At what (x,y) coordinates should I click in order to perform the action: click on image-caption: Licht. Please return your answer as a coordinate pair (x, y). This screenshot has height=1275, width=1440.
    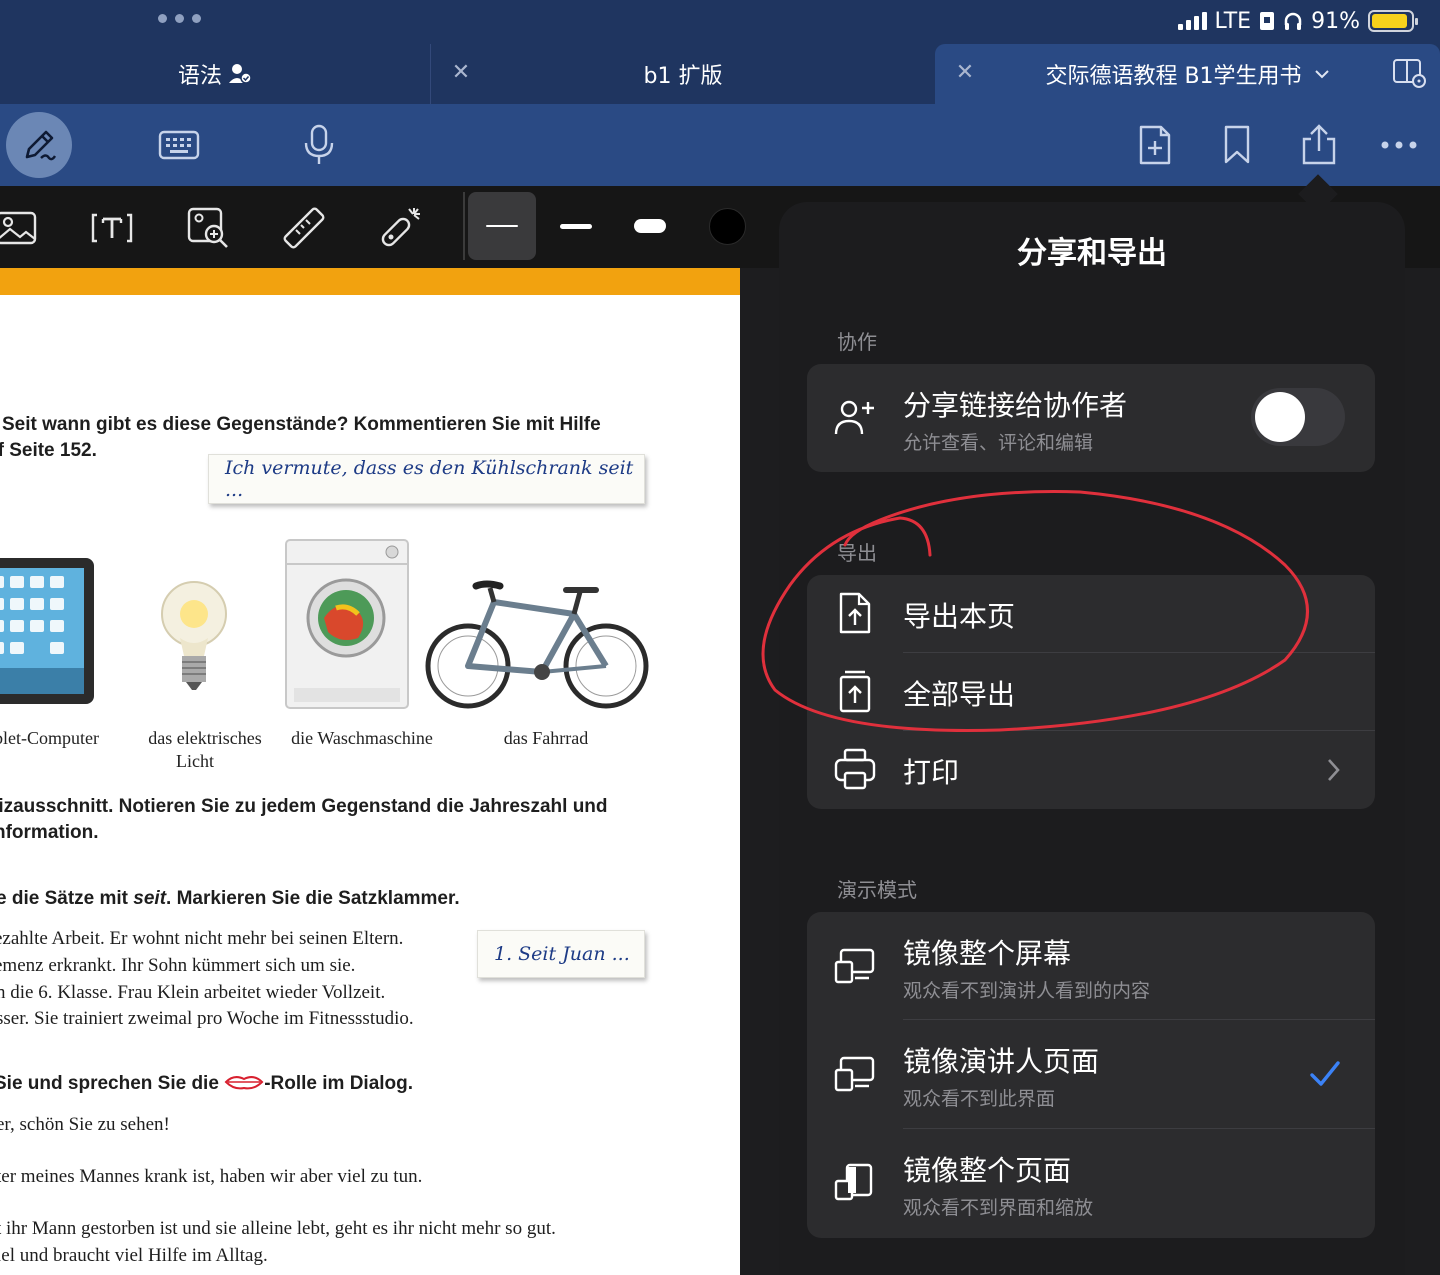
    Looking at the image, I should click on (195, 761).